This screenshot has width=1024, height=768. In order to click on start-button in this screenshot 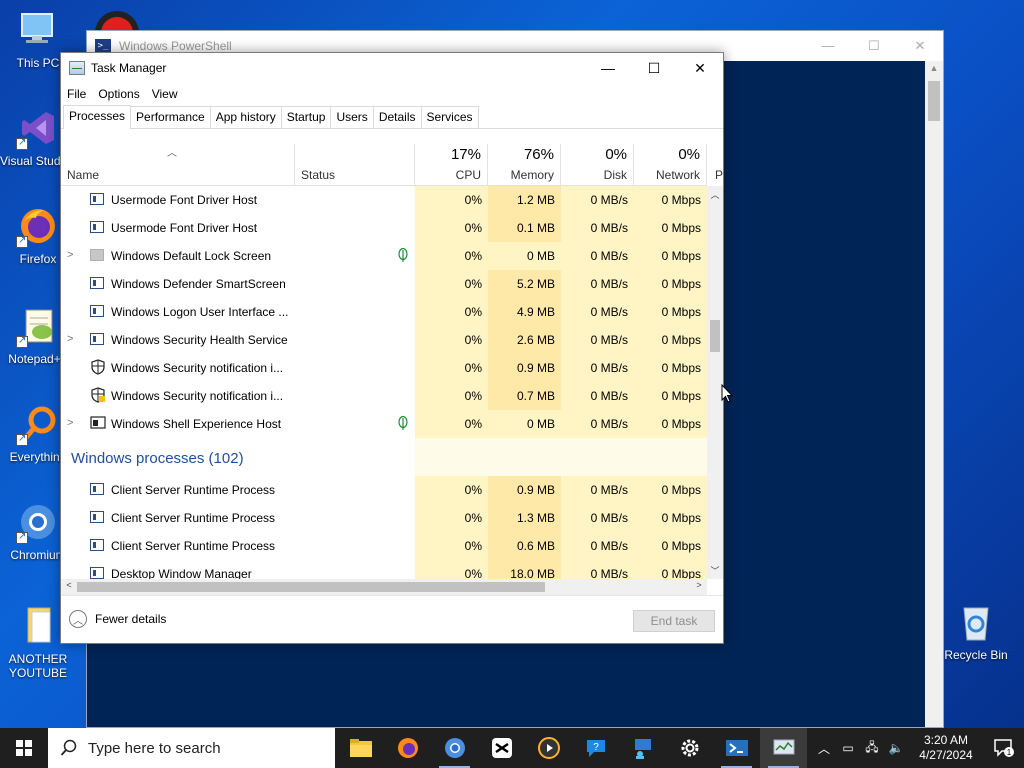, I will do `click(24, 748)`.